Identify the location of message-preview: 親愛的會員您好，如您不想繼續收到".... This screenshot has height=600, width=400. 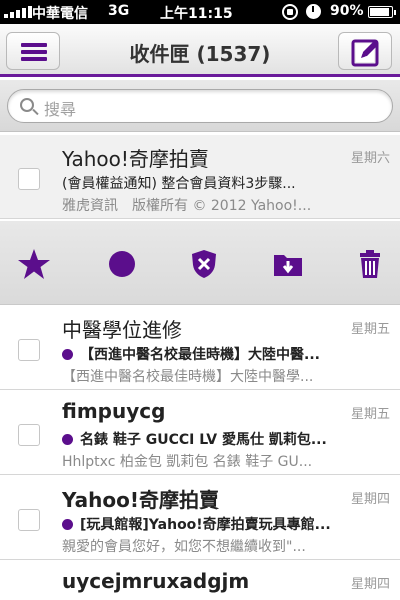
(184, 547).